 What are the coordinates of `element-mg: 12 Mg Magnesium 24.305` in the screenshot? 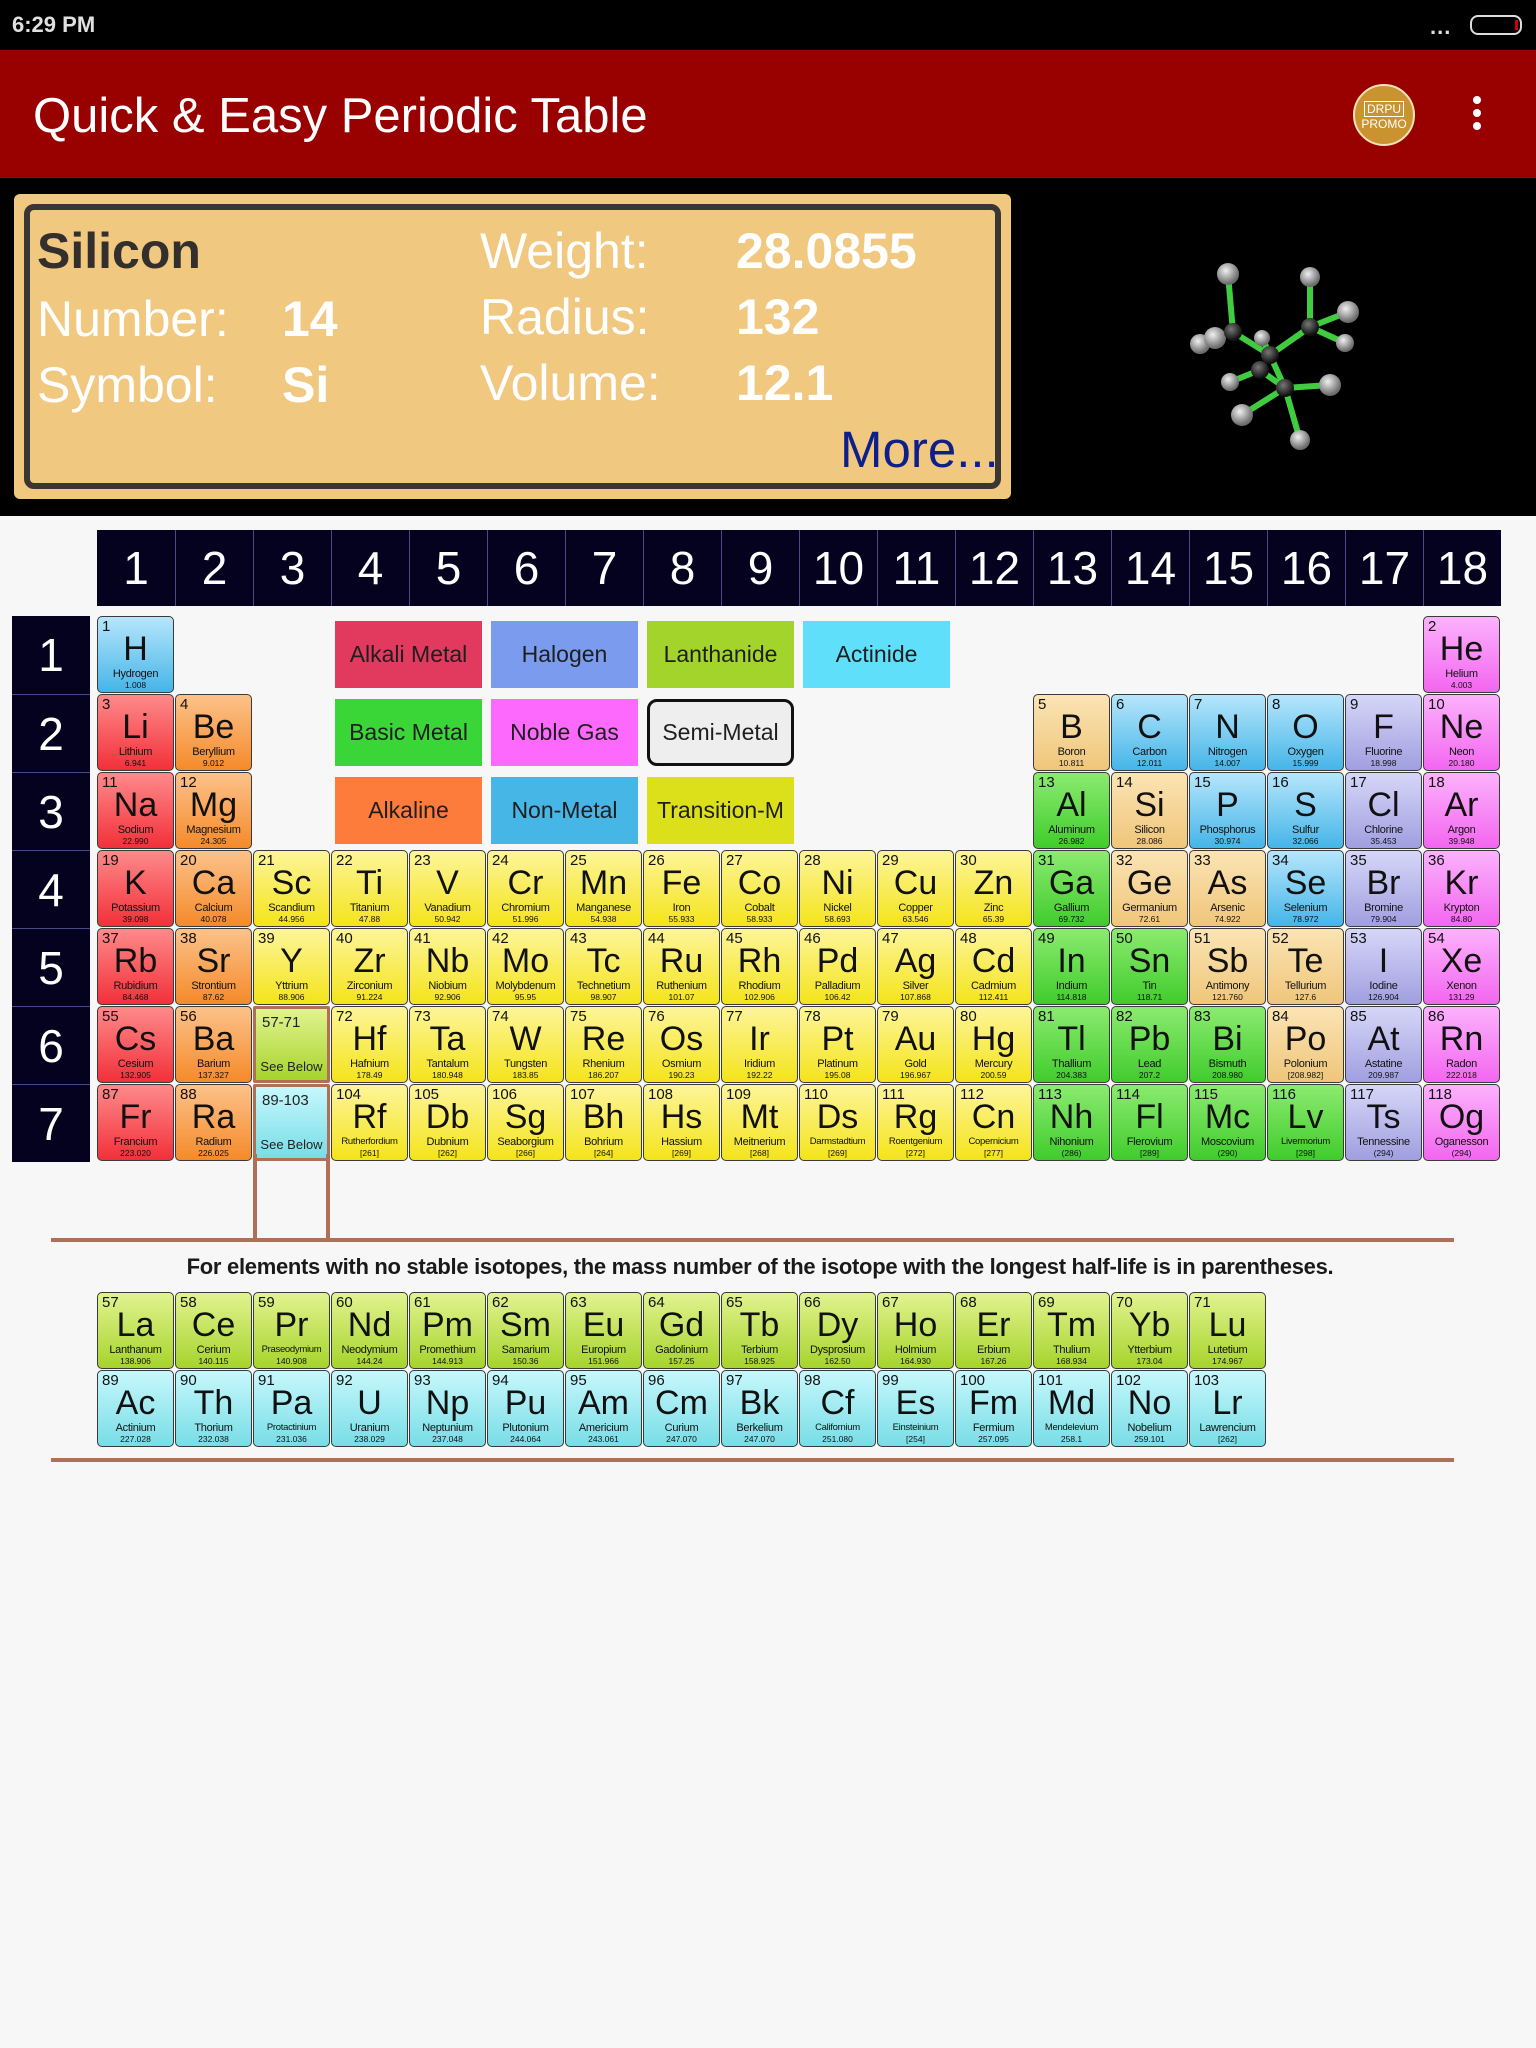 It's located at (213, 810).